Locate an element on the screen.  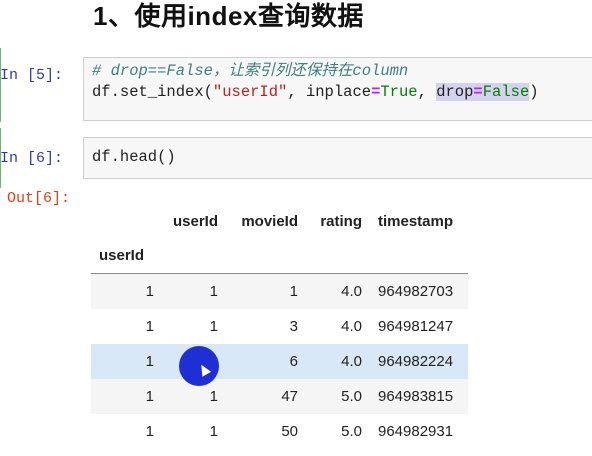
input-prompt-5: In [5]: is located at coordinates (32, 75).